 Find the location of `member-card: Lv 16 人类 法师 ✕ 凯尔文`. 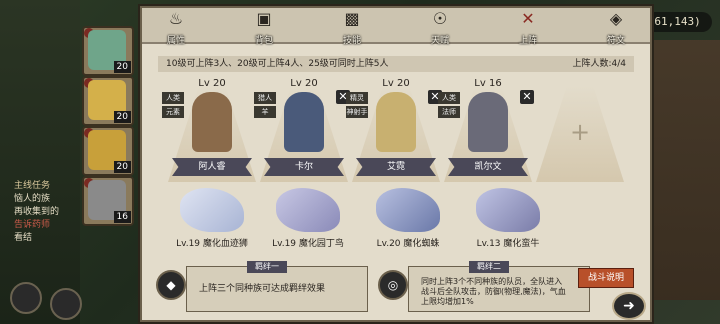

member-card: Lv 16 人类 法师 ✕ 凯尔文 is located at coordinates (486, 133).